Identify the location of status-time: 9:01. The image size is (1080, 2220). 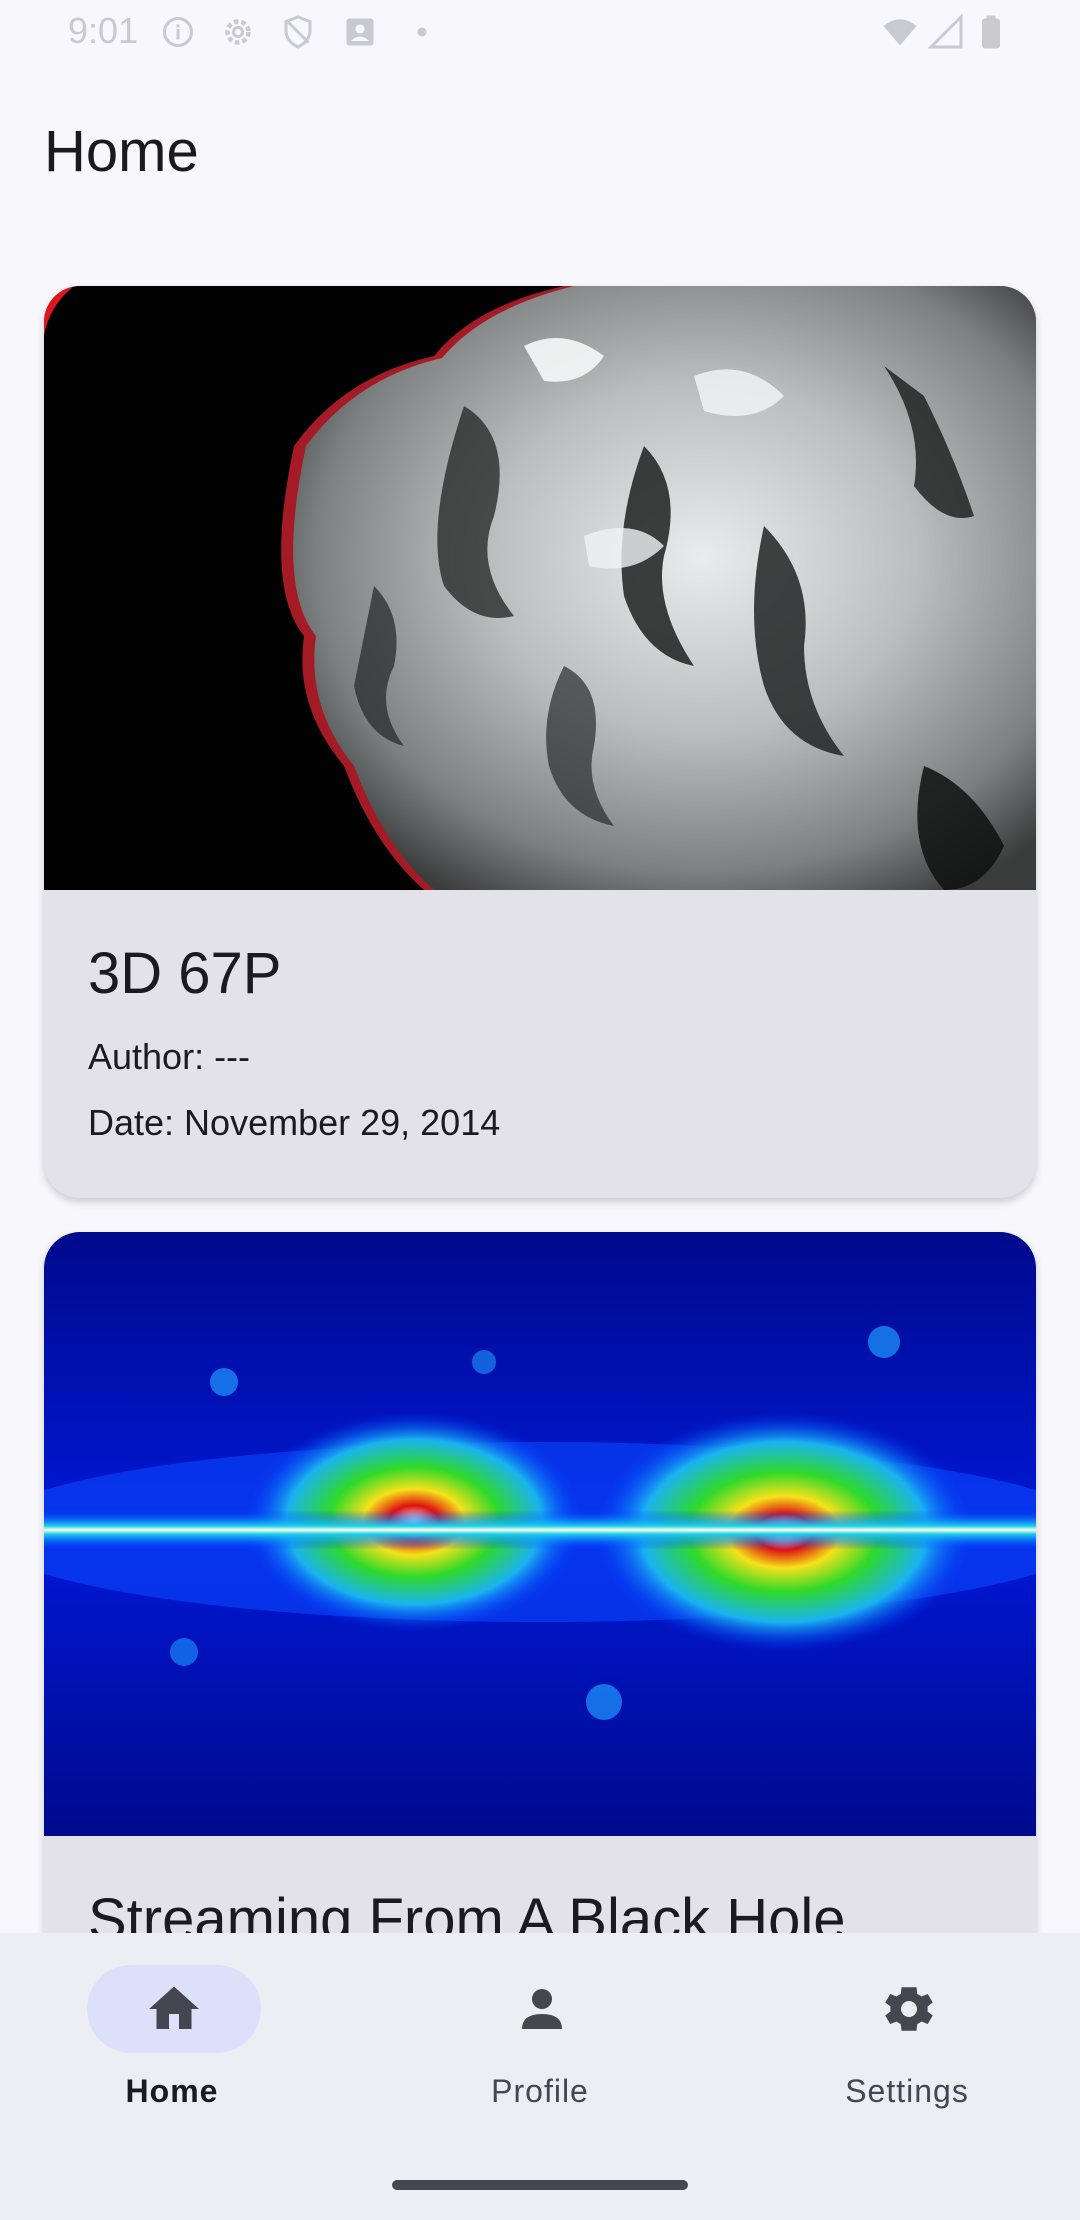
(103, 30).